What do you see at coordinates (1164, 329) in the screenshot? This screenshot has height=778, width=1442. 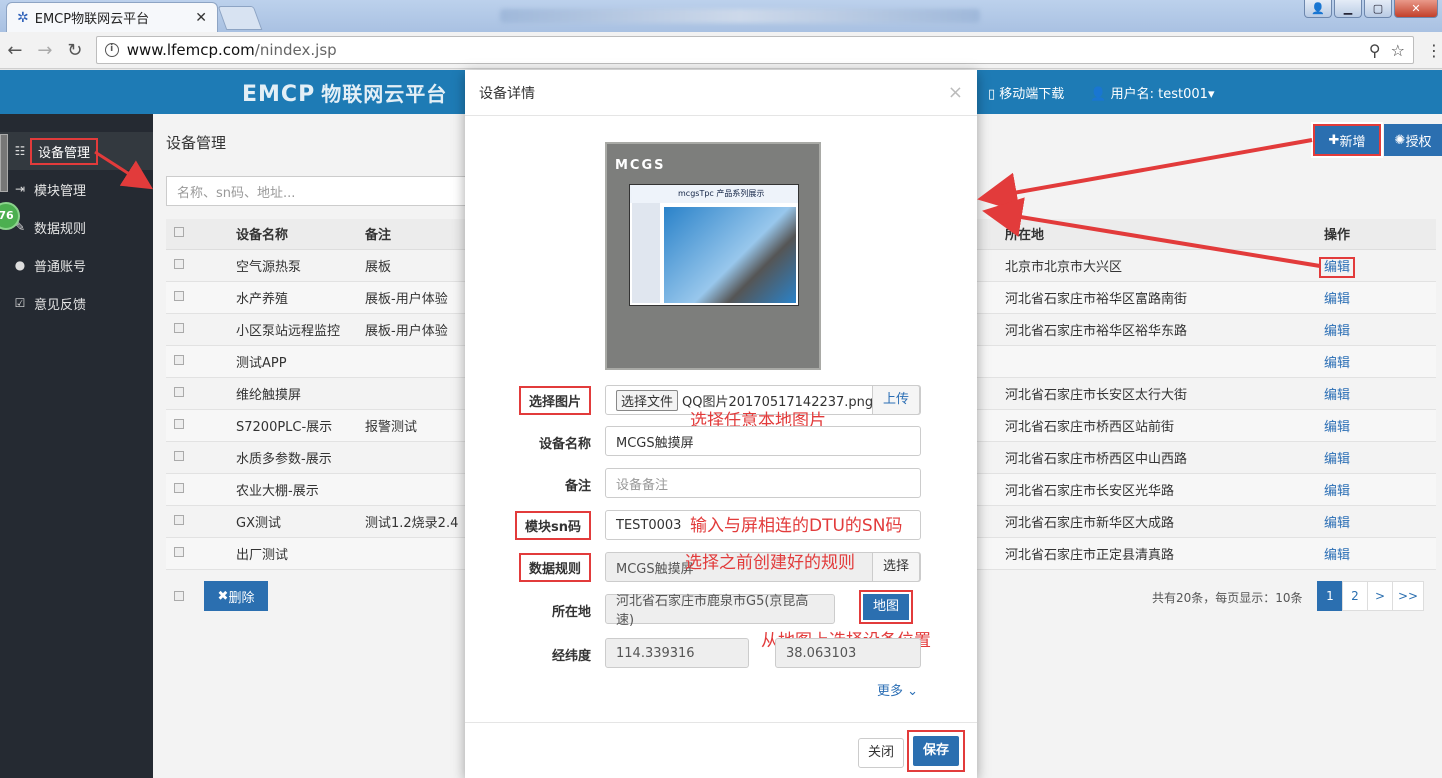 I see `location-cell: 河北省石家庄市裕华区裕华东路` at bounding box center [1164, 329].